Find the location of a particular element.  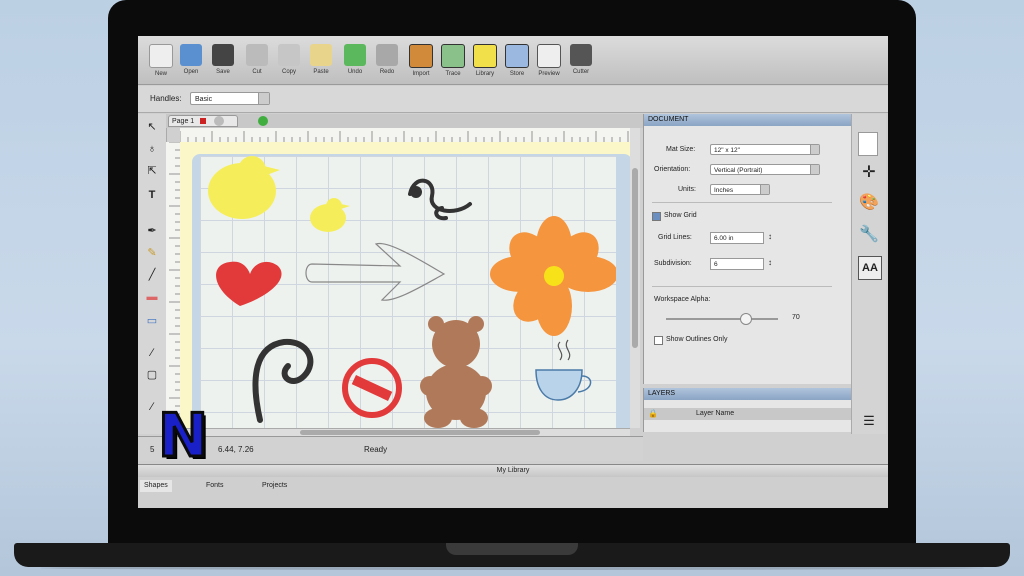

library-tab-fonts: Fonts is located at coordinates (215, 486).